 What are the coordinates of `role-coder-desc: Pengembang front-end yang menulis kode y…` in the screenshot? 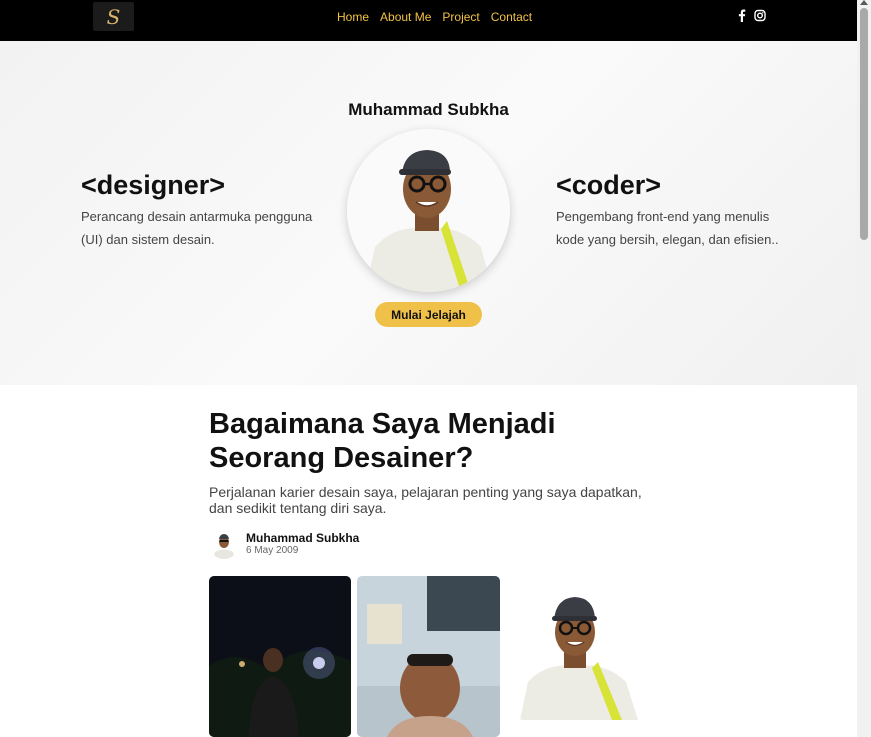 It's located at (667, 228).